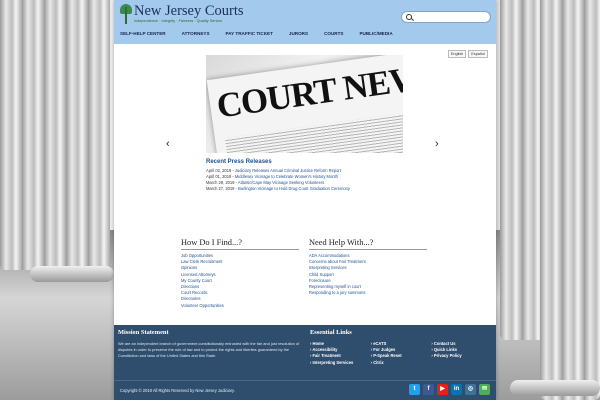  What do you see at coordinates (368, 293) in the screenshot?
I see `list-item: Responding to a jury summons` at bounding box center [368, 293].